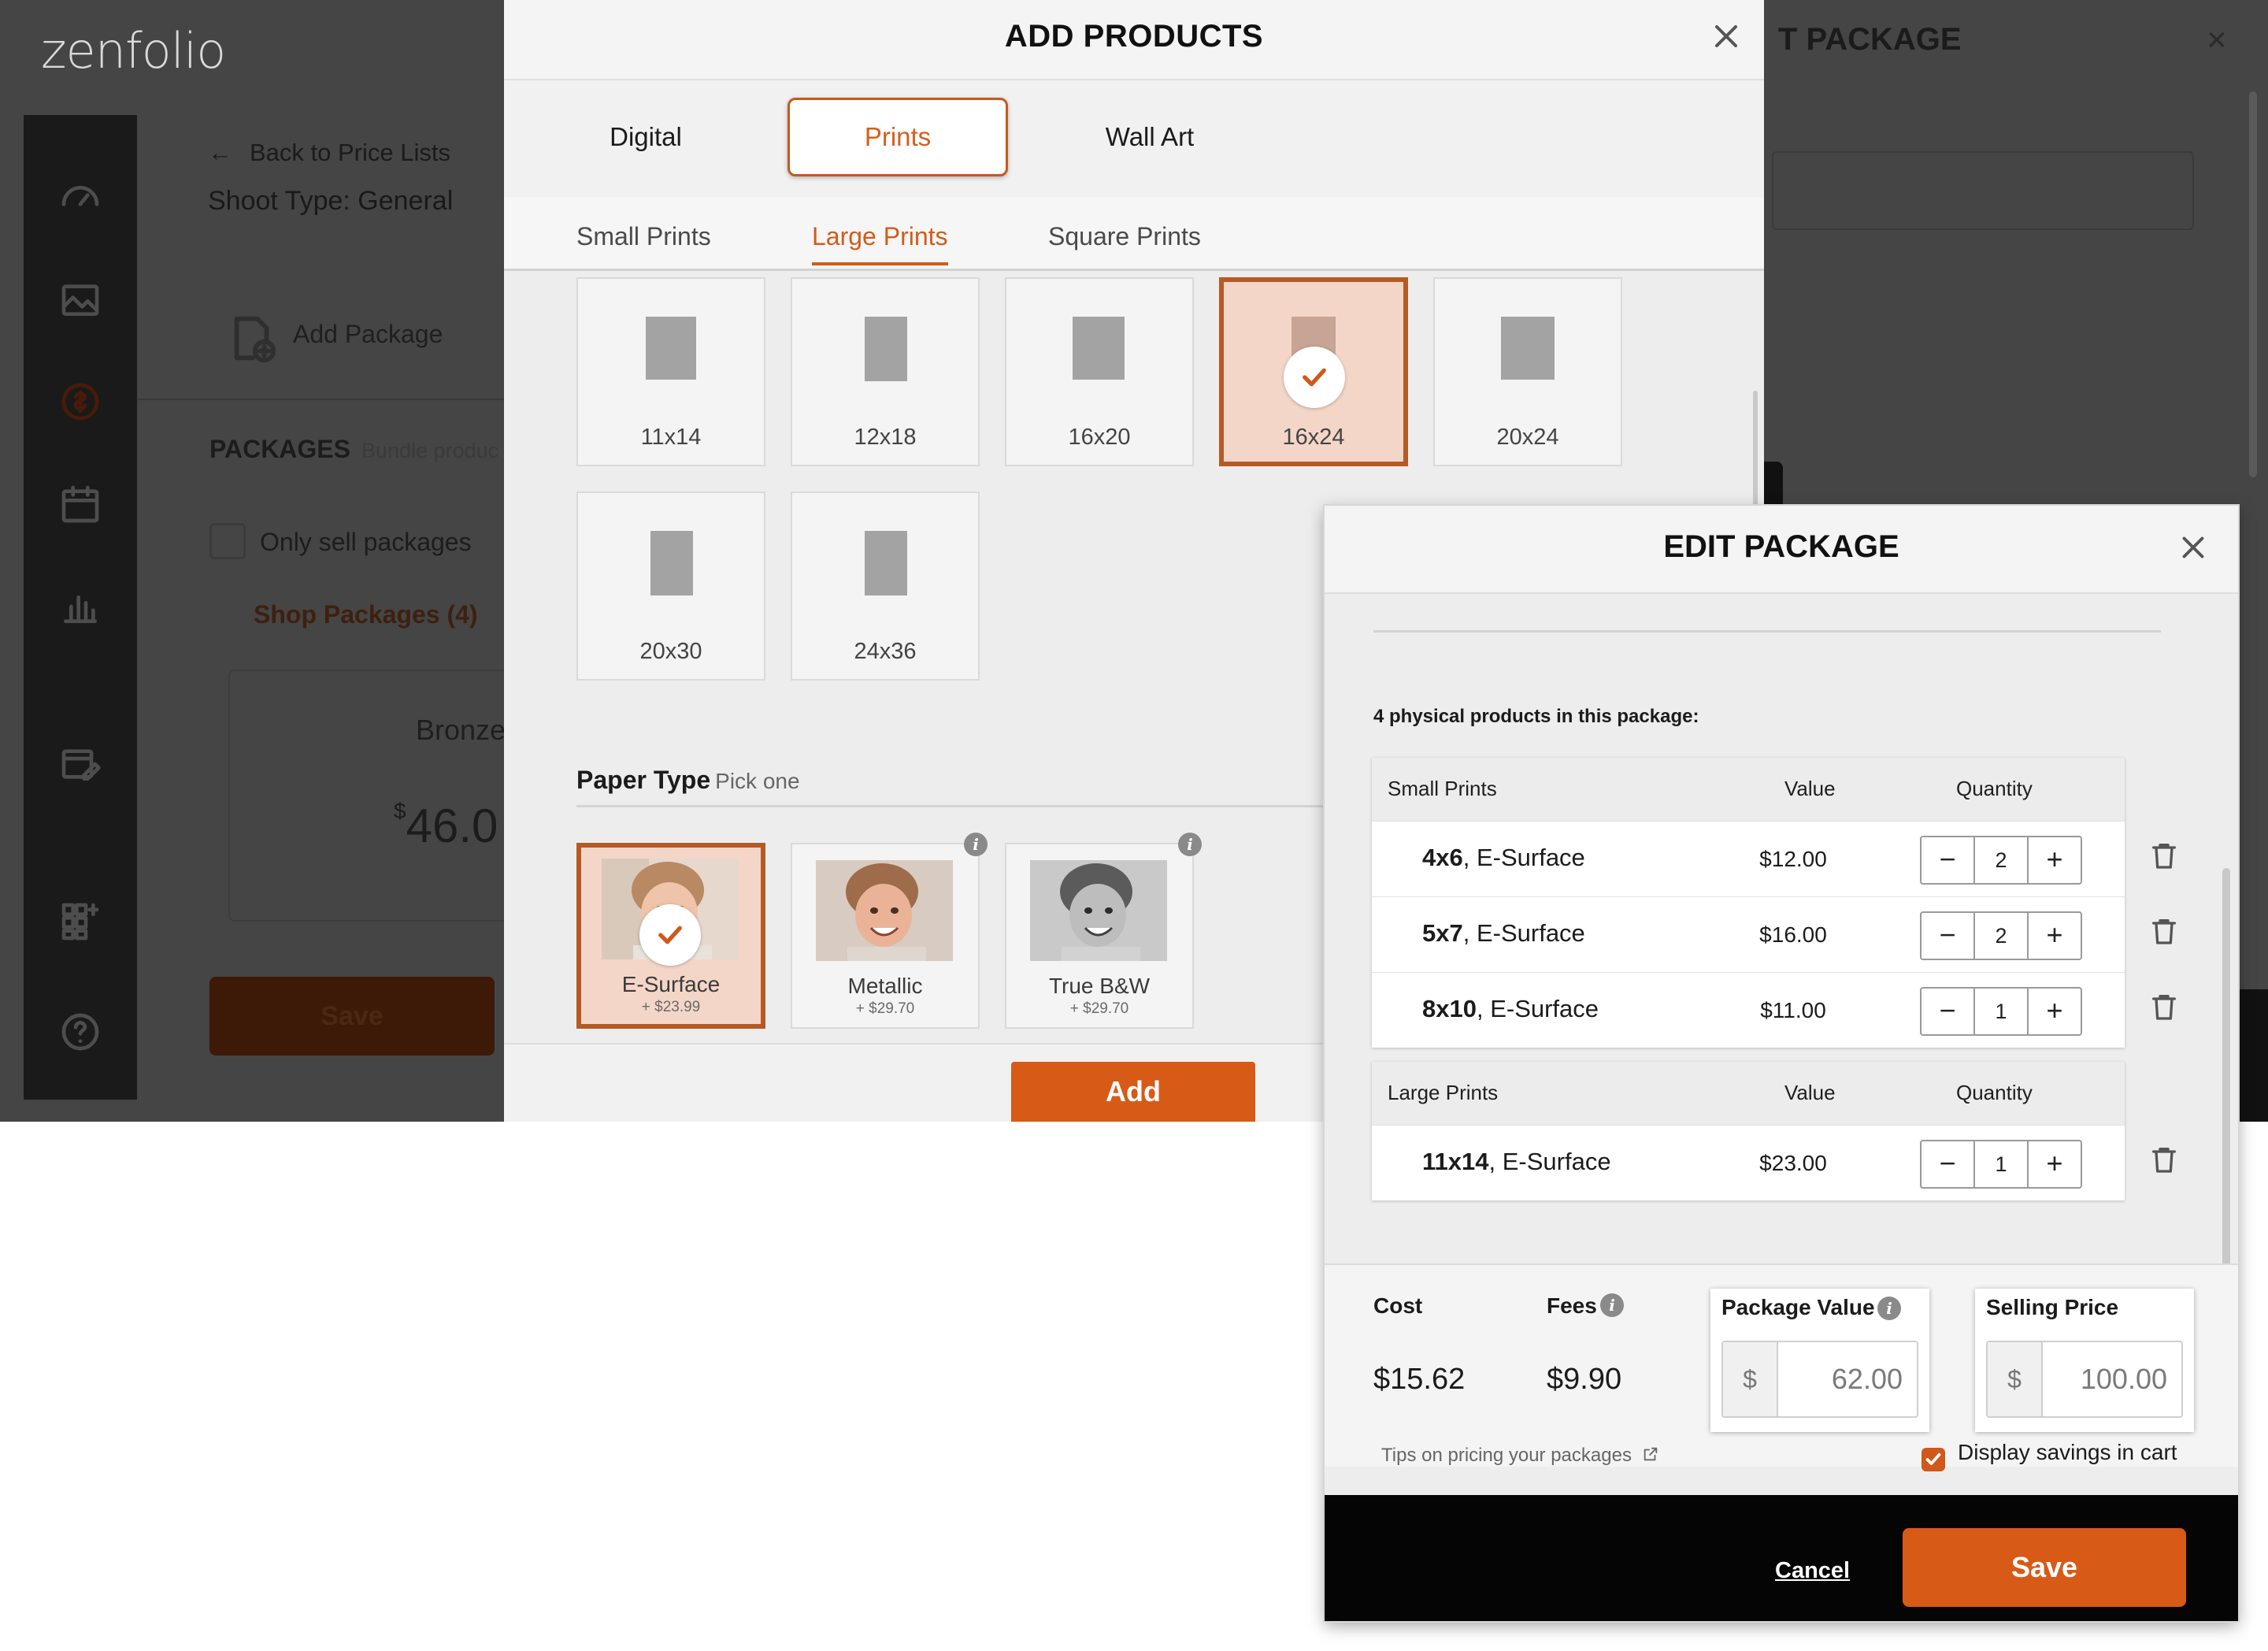 Image resolution: width=2268 pixels, height=1651 pixels. What do you see at coordinates (976, 844) in the screenshot?
I see `metallic-info-icon: i` at bounding box center [976, 844].